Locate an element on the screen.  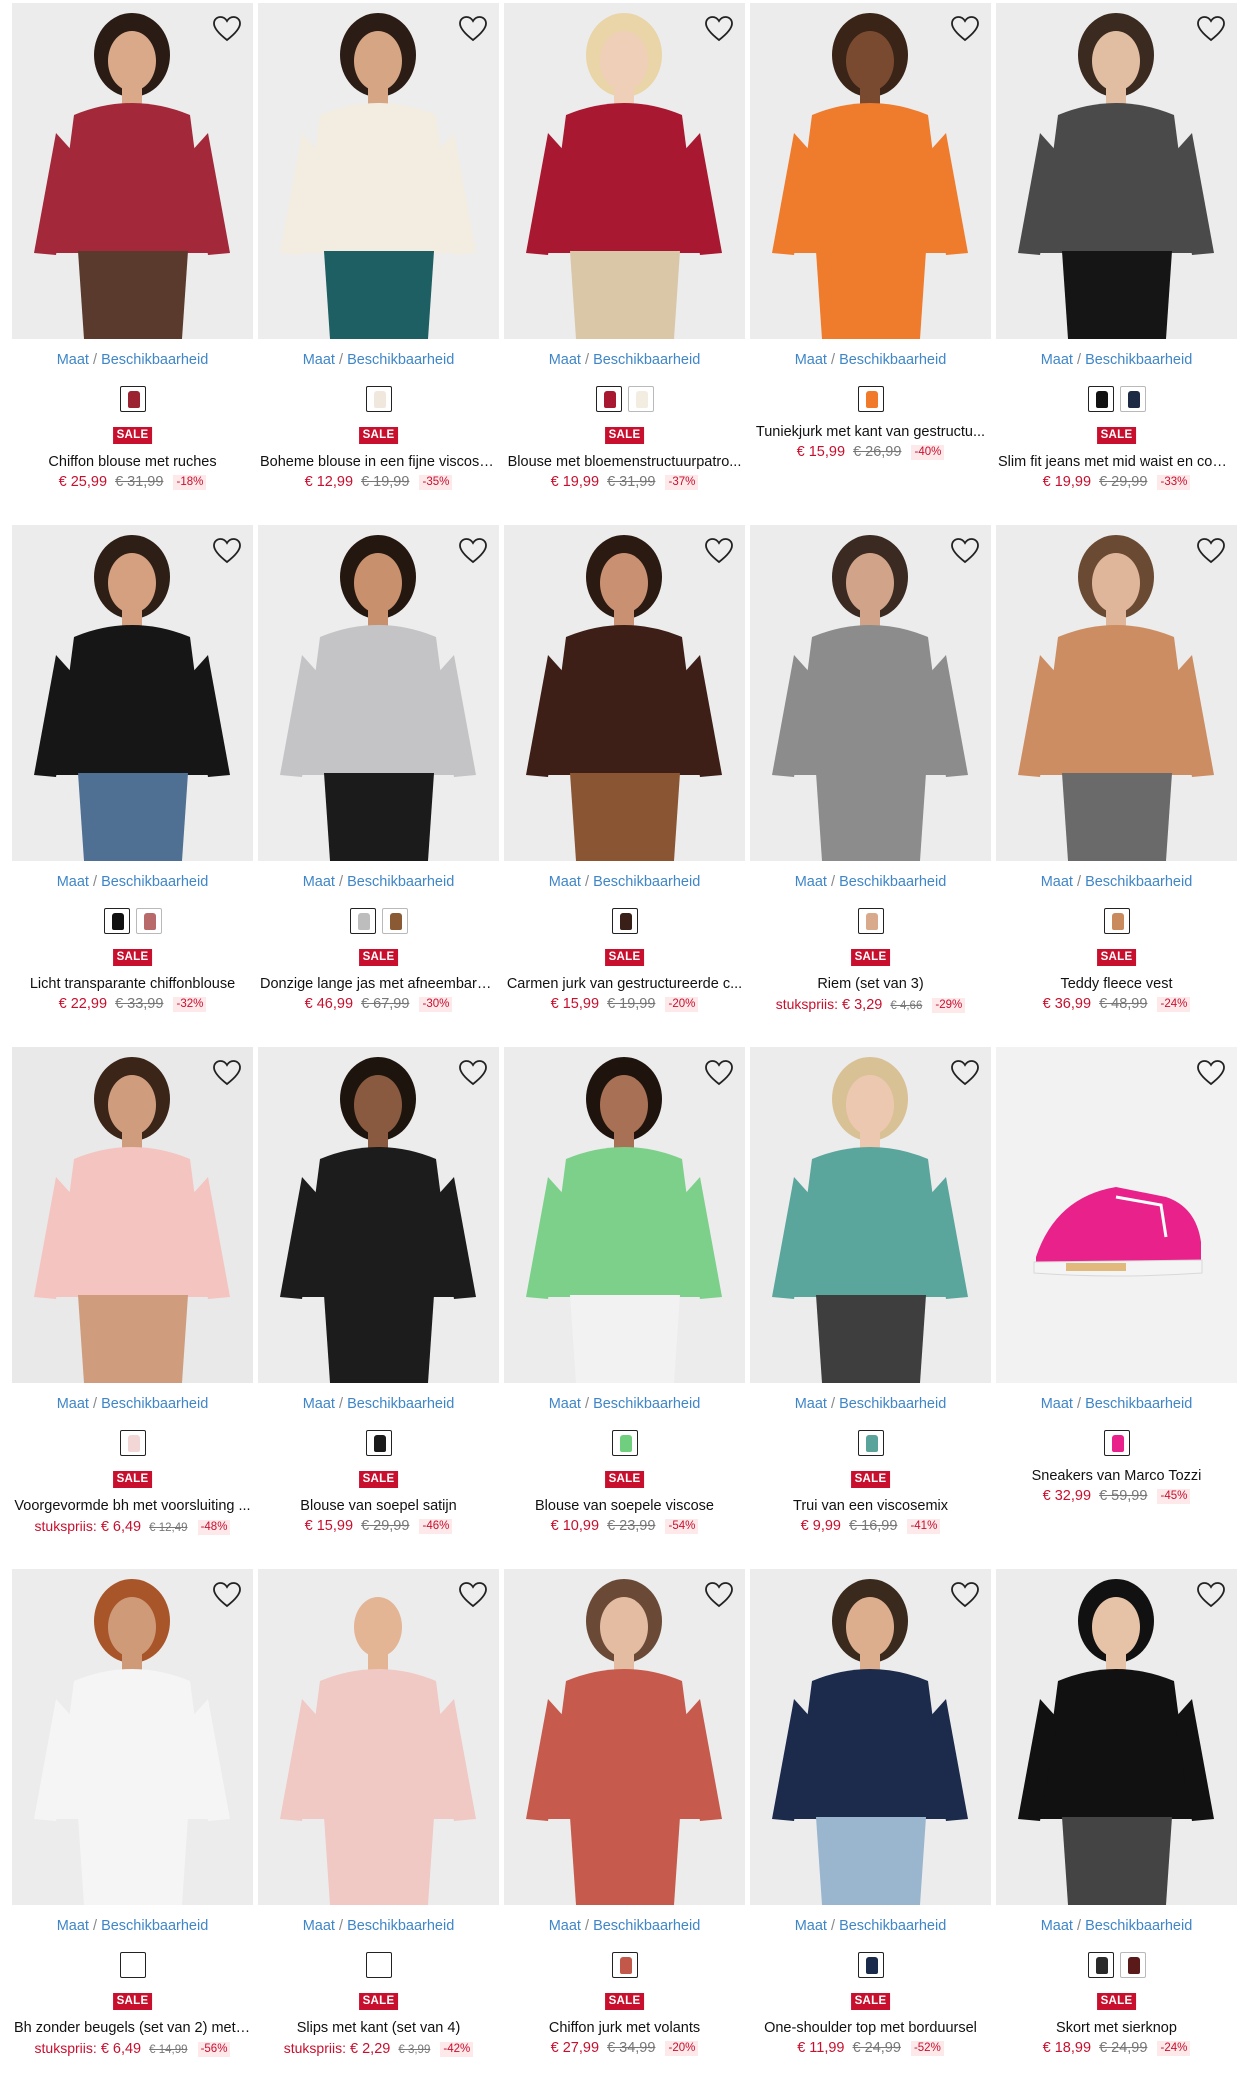
product-name: Skort met sierknop is located at coordinates (1116, 2028).